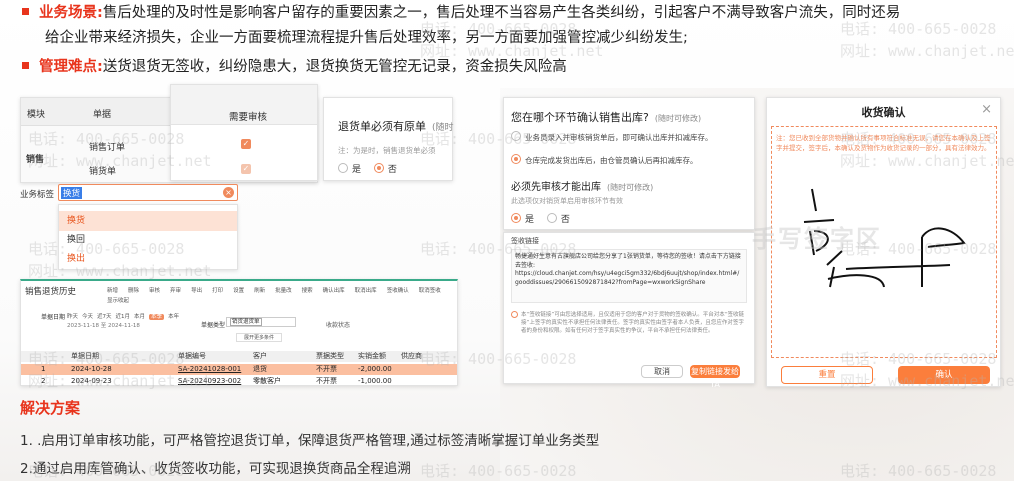 The width and height of the screenshot is (1014, 481). Describe the element at coordinates (375, 369) in the screenshot. I see `row-amount: -2,000.00` at that location.